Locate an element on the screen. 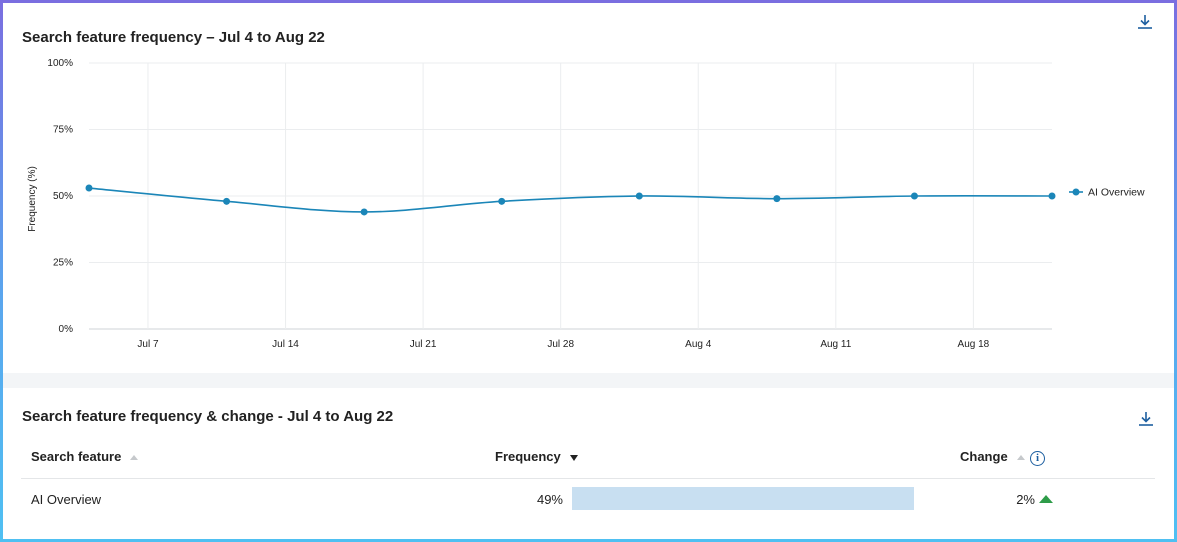  legend-marker is located at coordinates (1076, 192).